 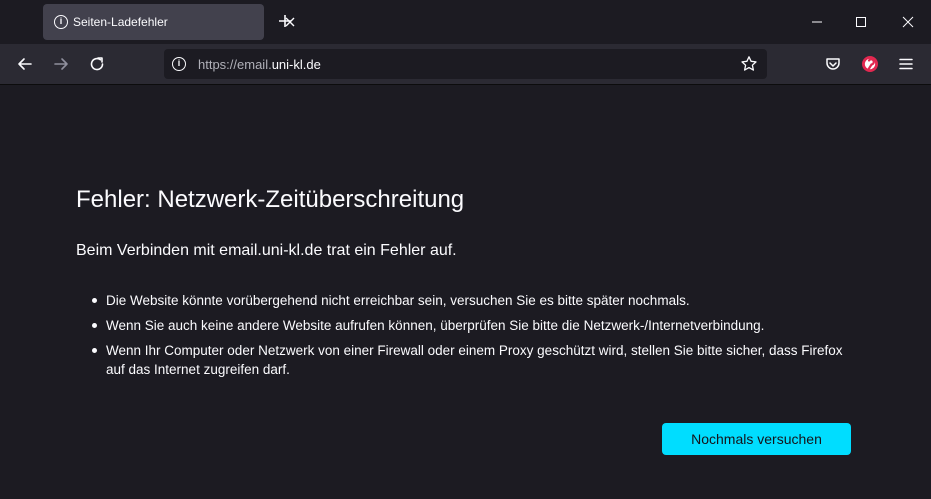 What do you see at coordinates (169, 22) in the screenshot?
I see `tab-active: i Seiten-Ladefehler` at bounding box center [169, 22].